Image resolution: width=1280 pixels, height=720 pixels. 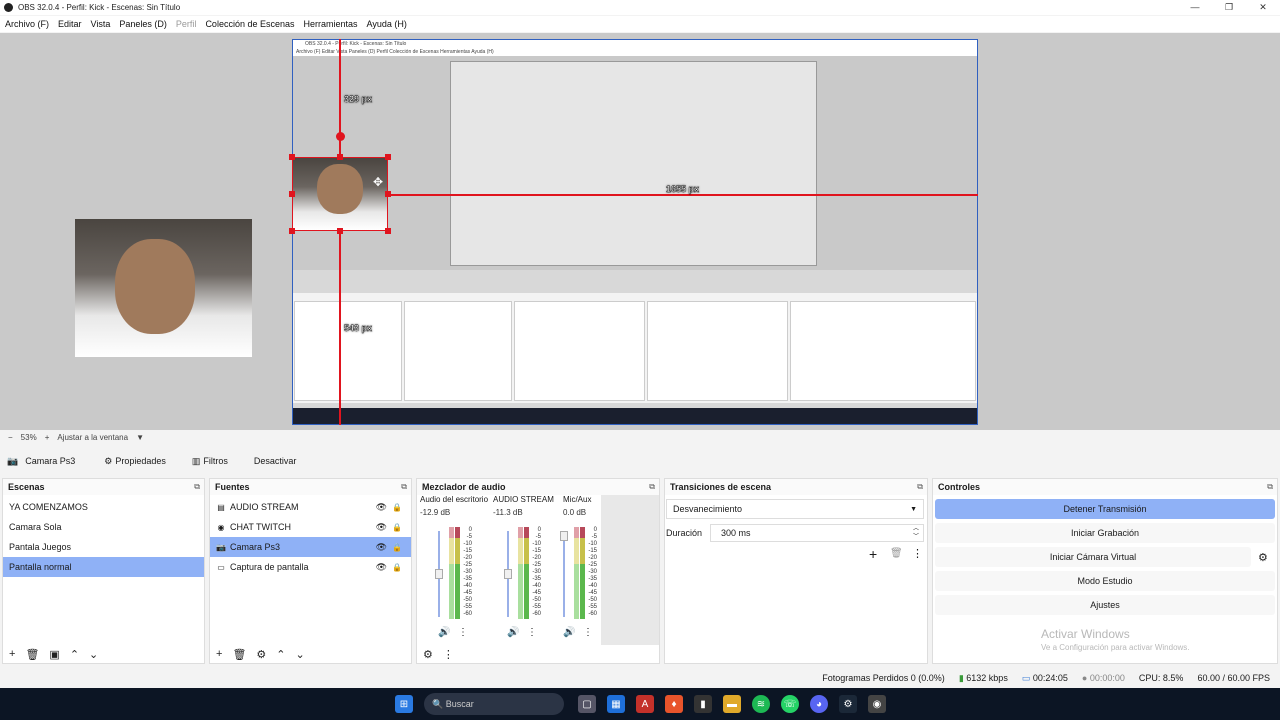 What do you see at coordinates (219, 654) in the screenshot?
I see `add-source-icon: +` at bounding box center [219, 654].